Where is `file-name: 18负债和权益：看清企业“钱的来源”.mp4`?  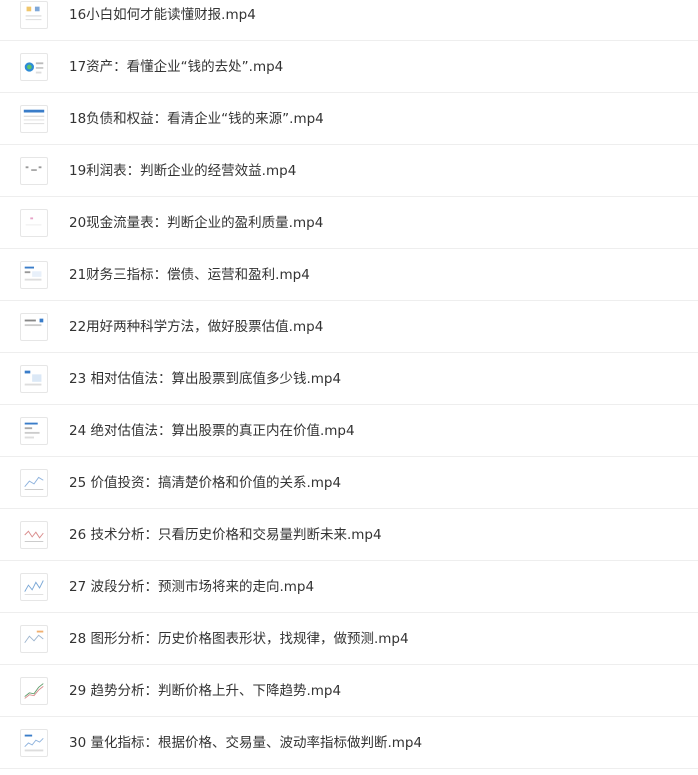 file-name: 18负债和权益：看清企业“钱的来源”.mp4 is located at coordinates (196, 119).